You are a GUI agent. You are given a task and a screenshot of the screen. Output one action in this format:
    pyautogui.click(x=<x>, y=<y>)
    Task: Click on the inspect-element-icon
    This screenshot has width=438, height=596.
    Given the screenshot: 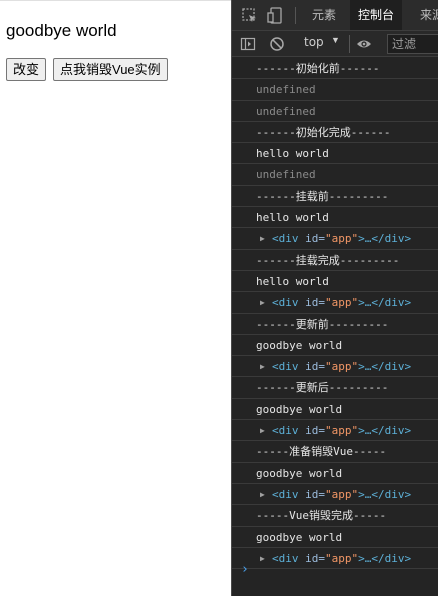 What is the action you would take?
    pyautogui.click(x=249, y=15)
    